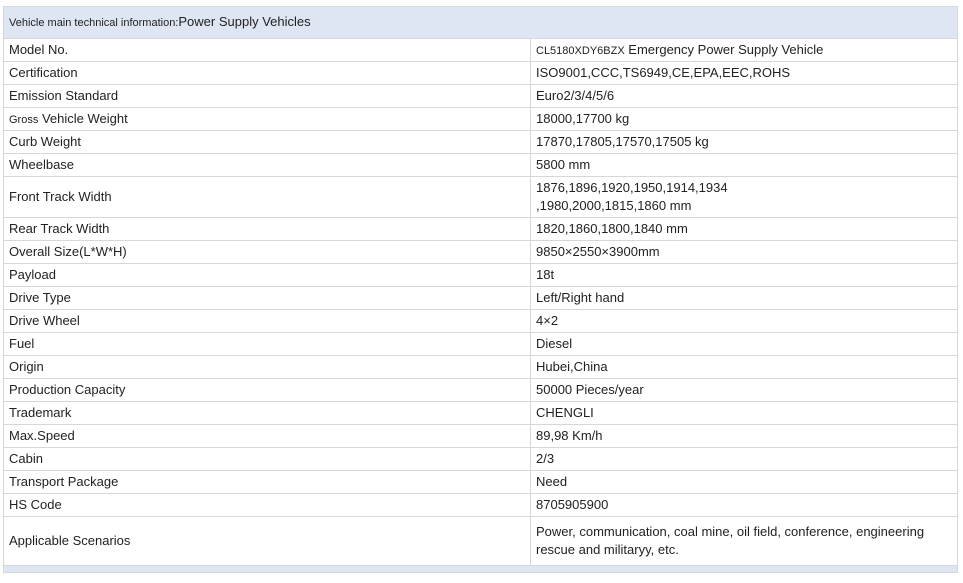 The width and height of the screenshot is (963, 583). Describe the element at coordinates (267, 541) in the screenshot. I see `row-label: Applicable Scenarios` at that location.